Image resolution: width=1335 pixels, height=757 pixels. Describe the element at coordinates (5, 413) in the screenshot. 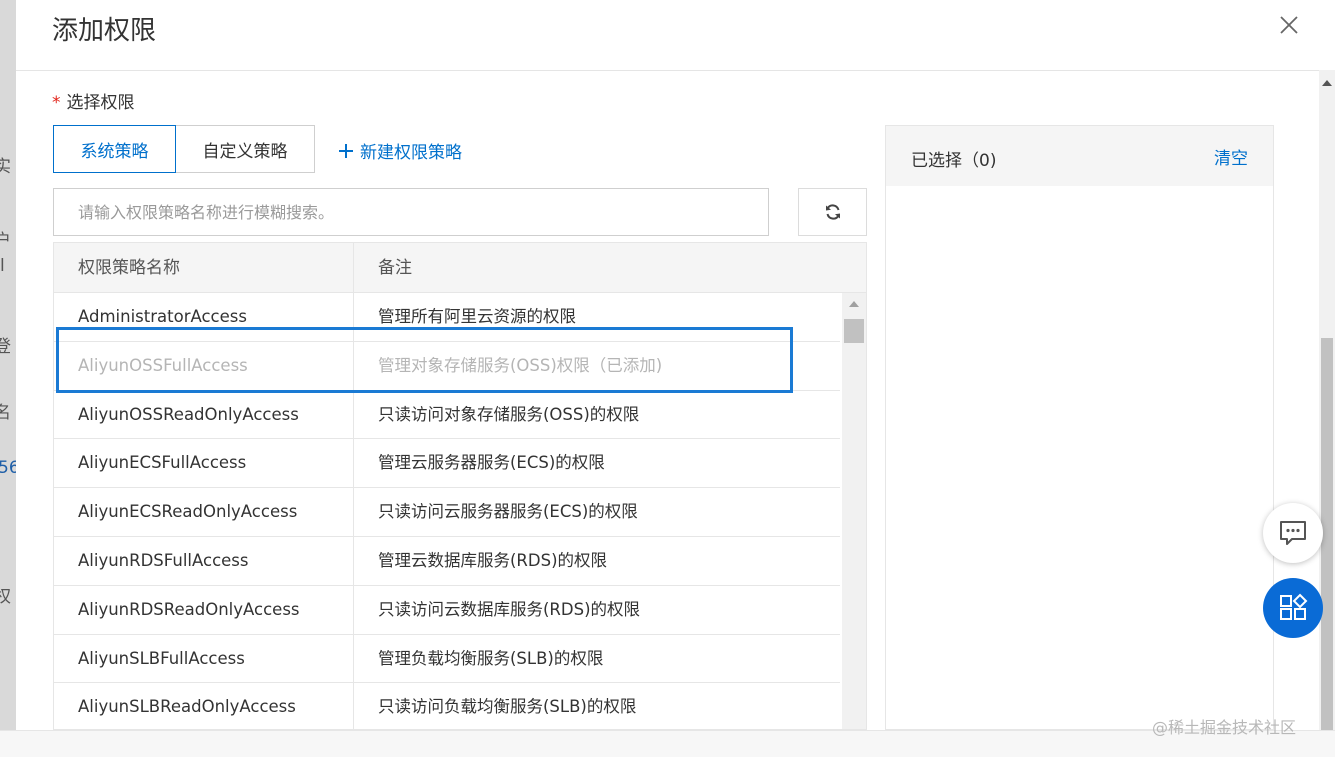

I see `background-text: 名` at that location.